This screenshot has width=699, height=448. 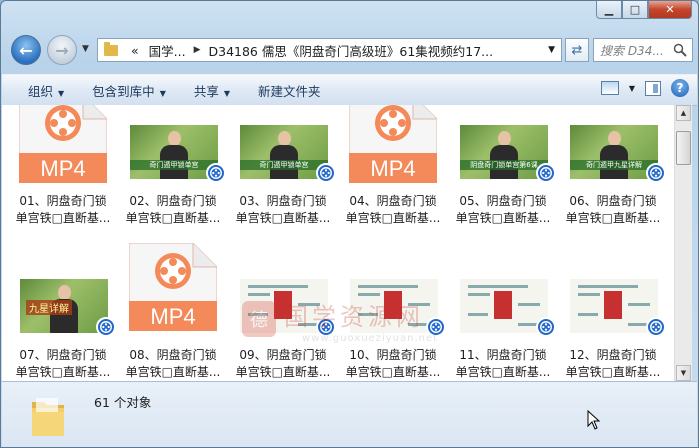 I want to click on file-thumbnail: 阴盘奇门锁单宫第6课, so click(x=503, y=144).